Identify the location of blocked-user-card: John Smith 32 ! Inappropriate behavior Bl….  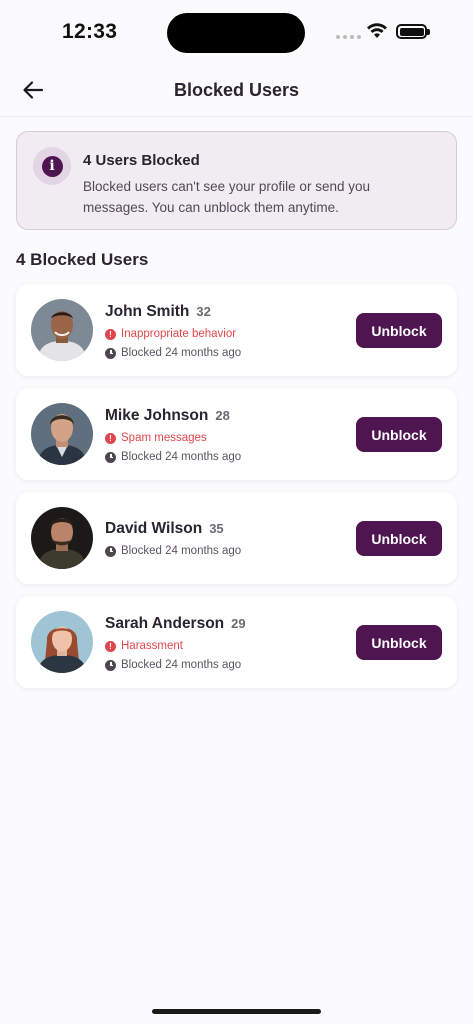
(236, 330).